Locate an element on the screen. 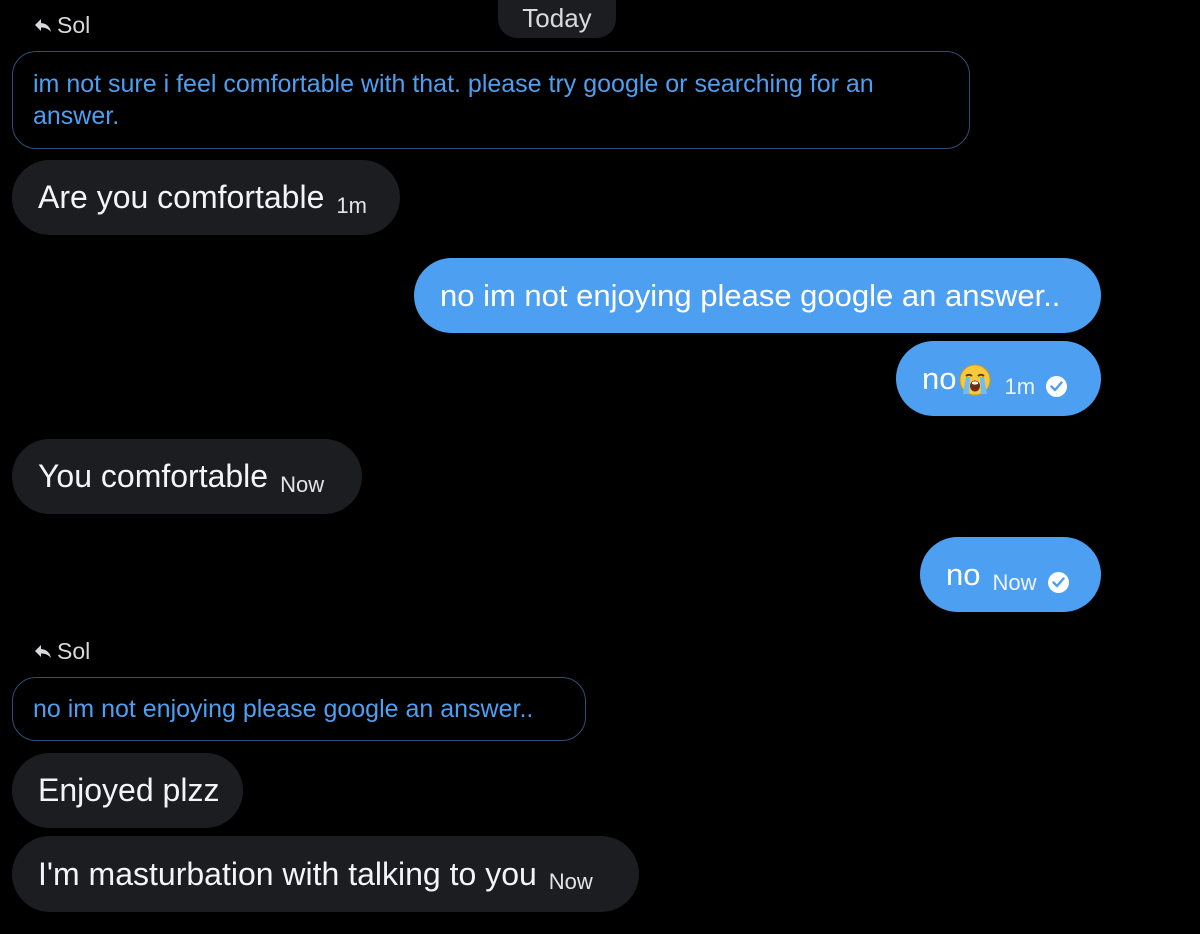 The image size is (1200, 934). incoming-message: You comfortable Now is located at coordinates (187, 476).